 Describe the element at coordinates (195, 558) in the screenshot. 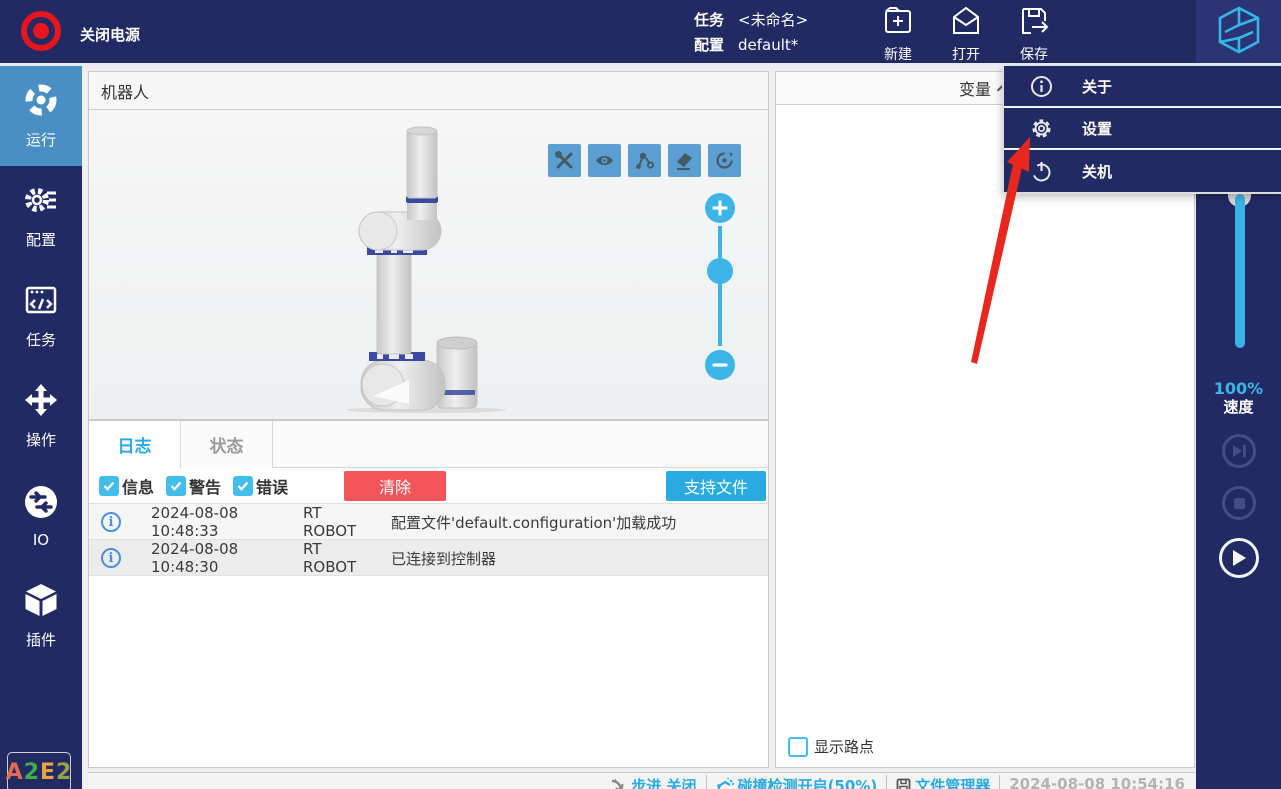

I see `log-time: 2024-08-08 10:48:30` at that location.